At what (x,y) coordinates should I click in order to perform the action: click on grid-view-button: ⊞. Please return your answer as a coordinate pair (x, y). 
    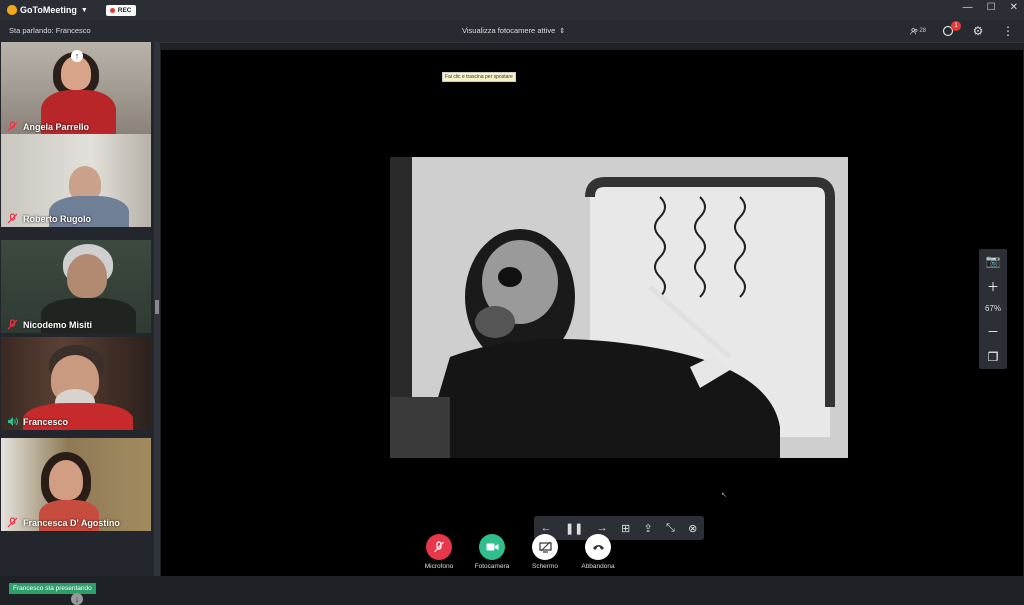
    Looking at the image, I should click on (625, 528).